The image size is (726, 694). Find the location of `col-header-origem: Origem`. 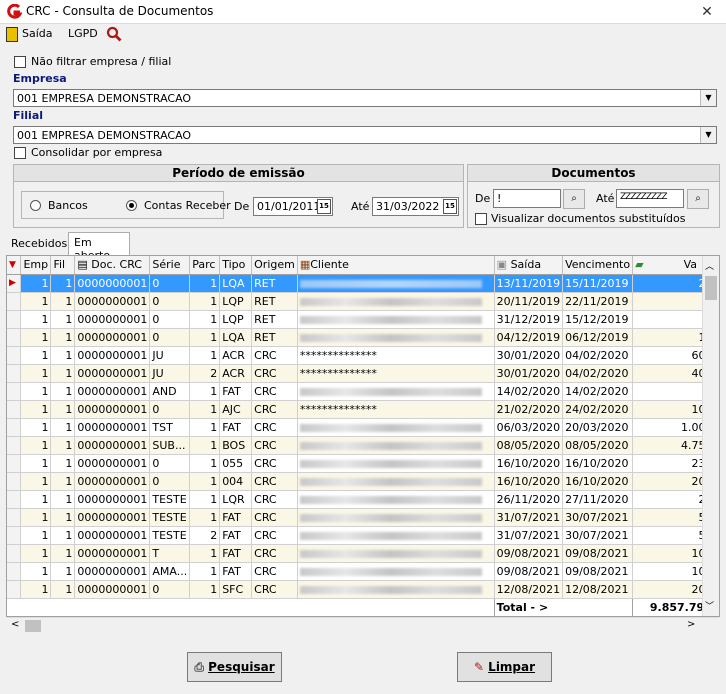

col-header-origem: Origem is located at coordinates (274, 265).